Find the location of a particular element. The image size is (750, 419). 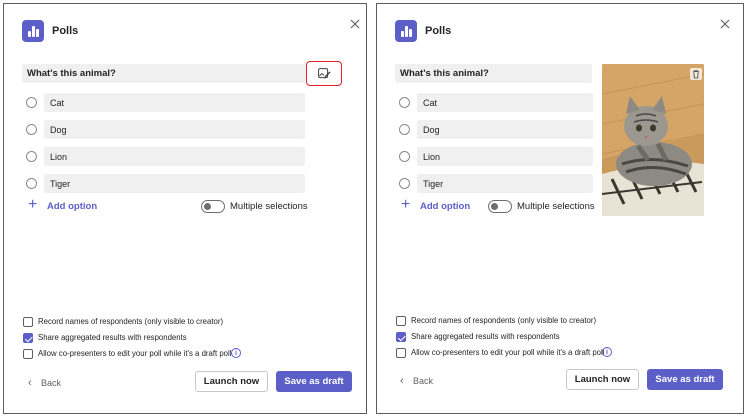

poll-image is located at coordinates (653, 140).